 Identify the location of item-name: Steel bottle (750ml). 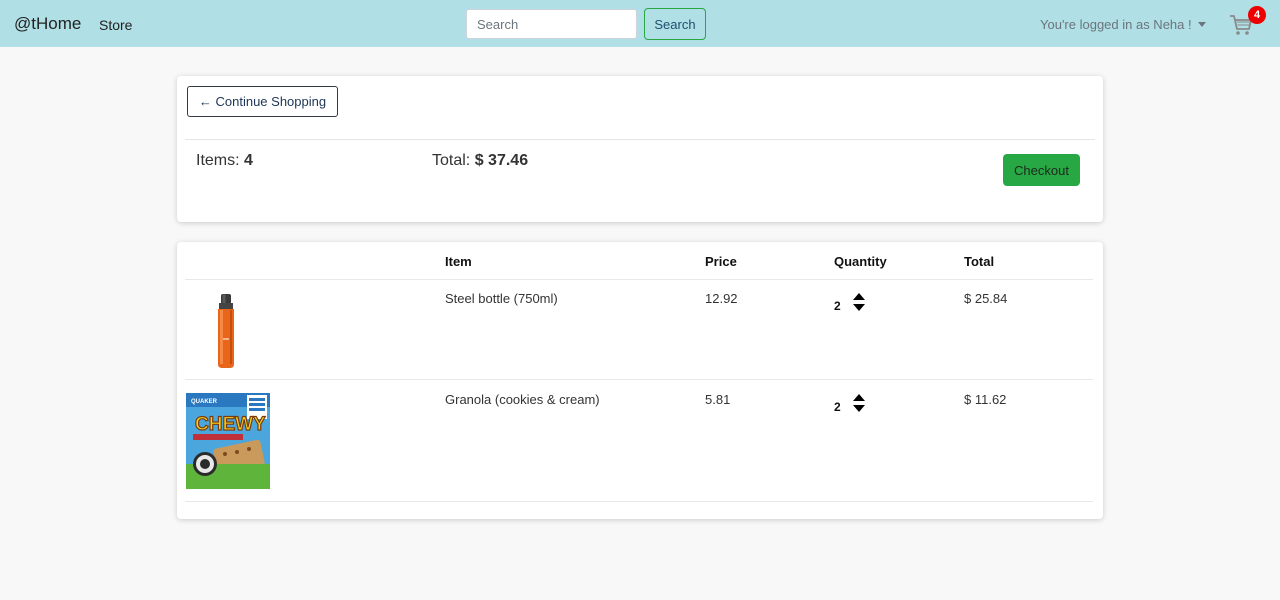
(501, 298).